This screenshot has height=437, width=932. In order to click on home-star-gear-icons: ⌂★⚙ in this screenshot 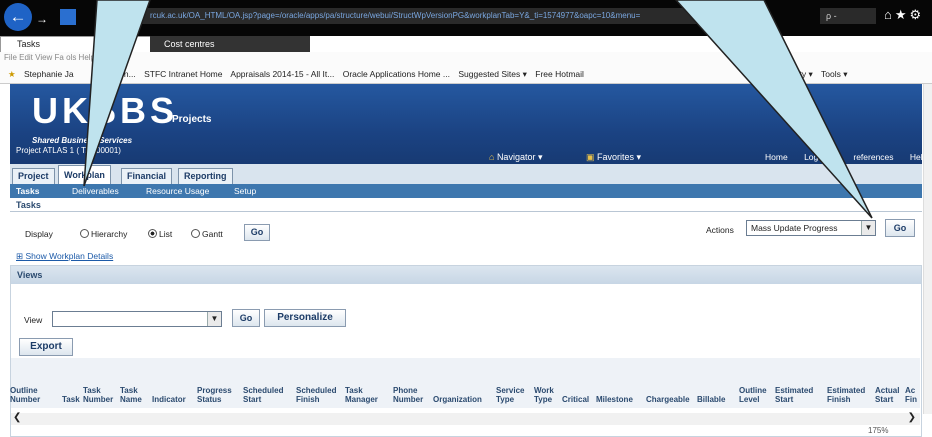, I will do `click(904, 15)`.